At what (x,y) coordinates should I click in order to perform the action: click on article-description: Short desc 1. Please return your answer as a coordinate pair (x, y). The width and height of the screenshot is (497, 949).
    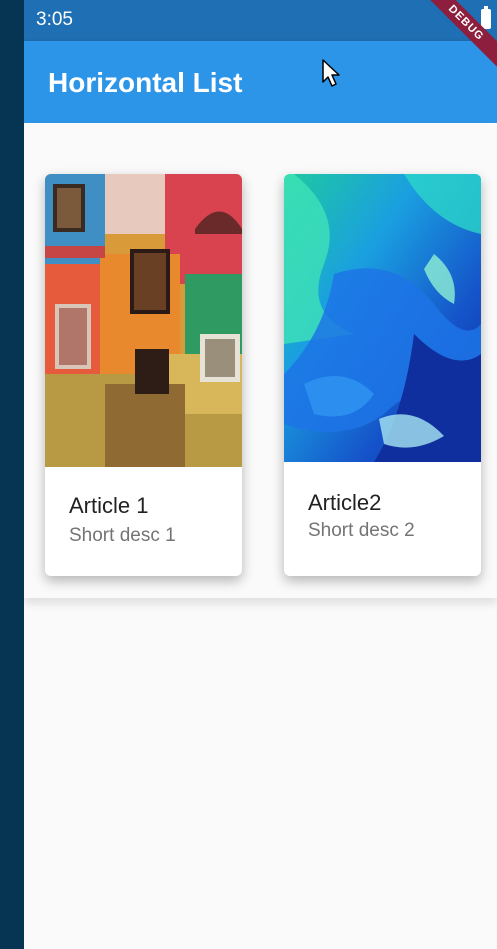
    Looking at the image, I should click on (122, 535).